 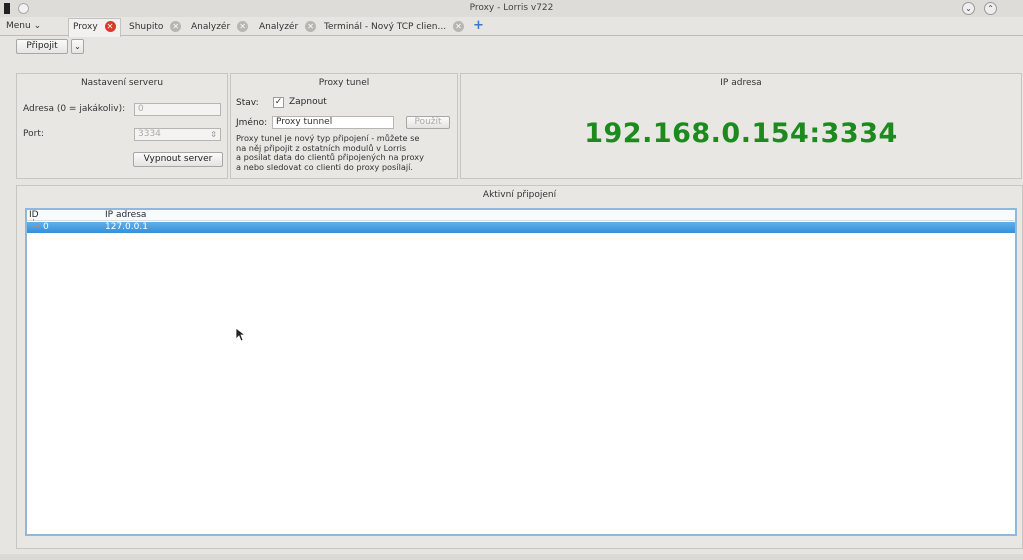 I want to click on stop-server-button: Vypnout server, so click(x=178, y=159).